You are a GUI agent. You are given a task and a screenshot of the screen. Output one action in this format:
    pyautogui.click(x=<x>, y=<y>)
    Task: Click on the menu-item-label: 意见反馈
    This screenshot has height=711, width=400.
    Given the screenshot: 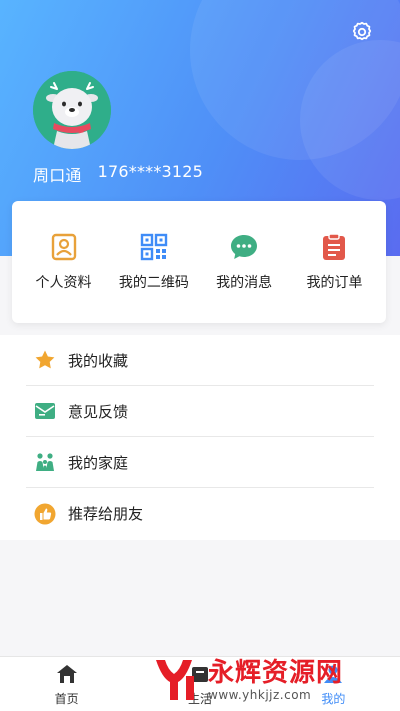 What is the action you would take?
    pyautogui.click(x=98, y=411)
    